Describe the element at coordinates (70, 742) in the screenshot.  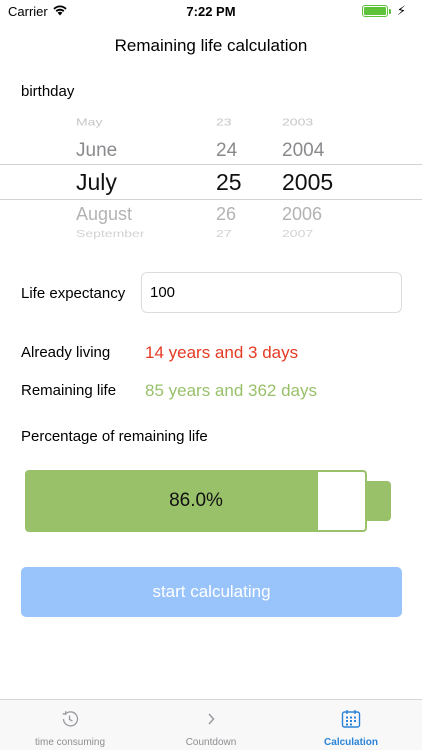
I see `tab-label: time consuming` at that location.